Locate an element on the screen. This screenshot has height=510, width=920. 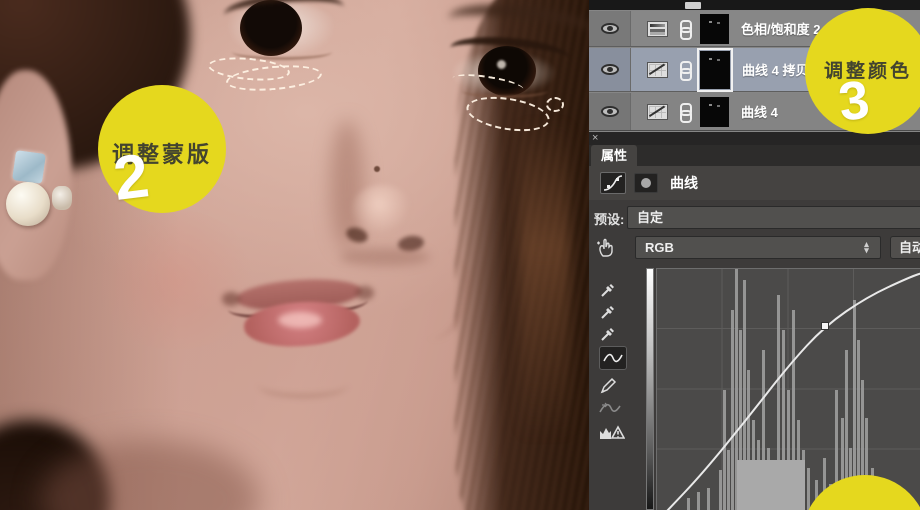
curve-point-tool-icon is located at coordinates (613, 358).